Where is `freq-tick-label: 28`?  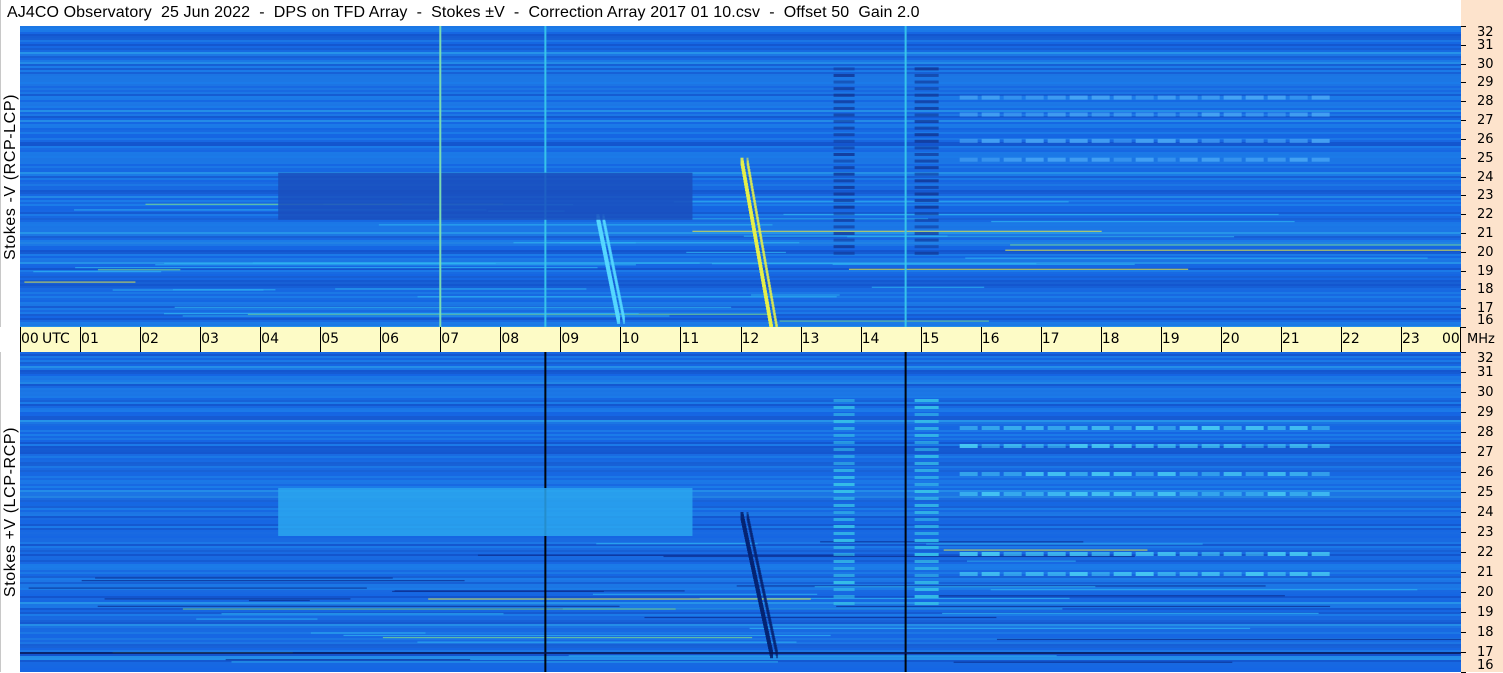
freq-tick-label: 28 is located at coordinates (1485, 432).